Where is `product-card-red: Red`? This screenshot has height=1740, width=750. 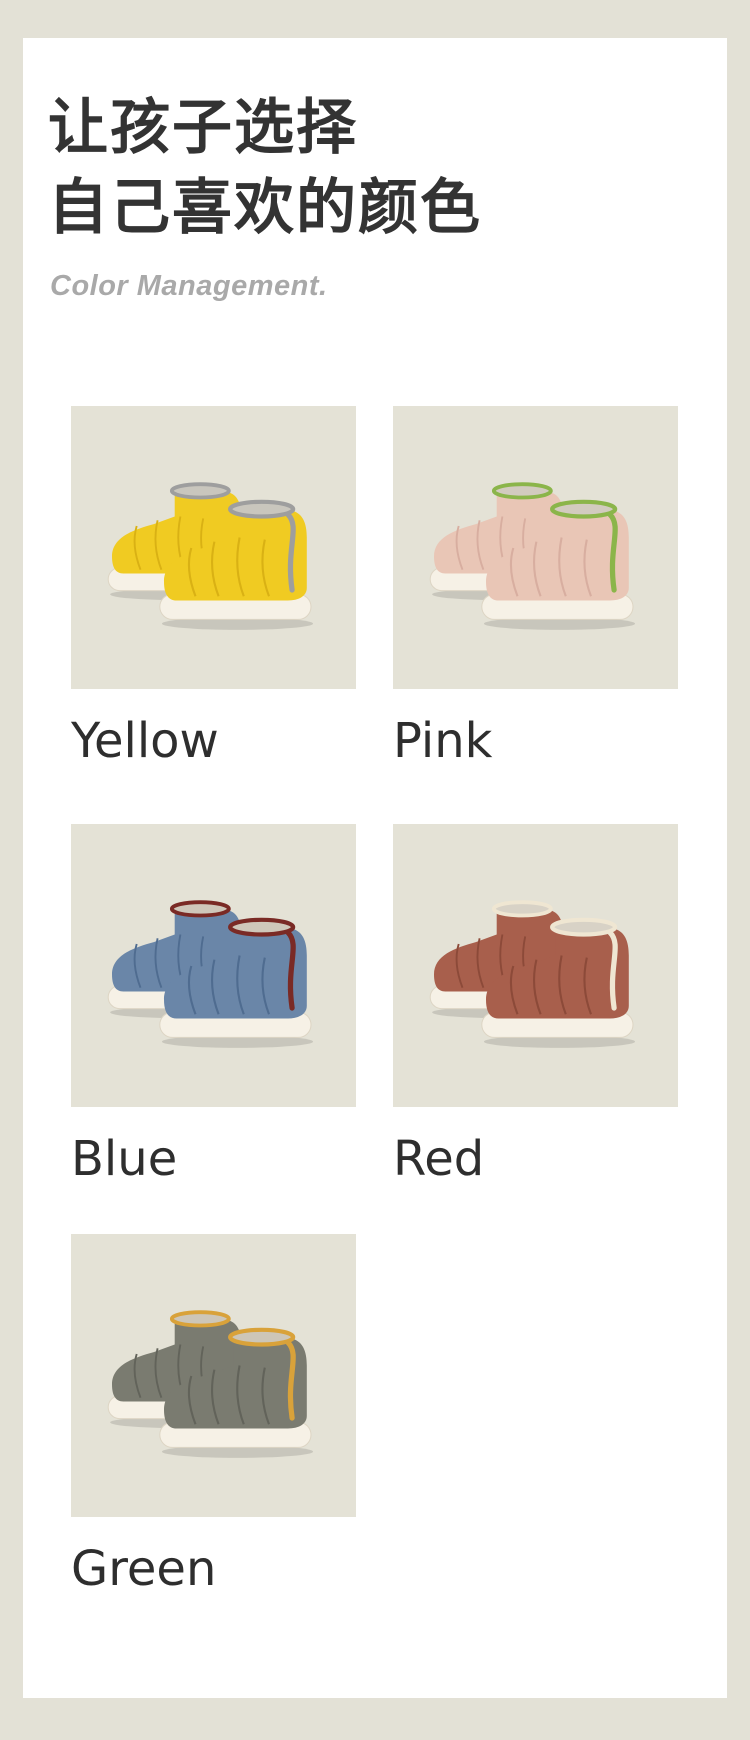 product-card-red: Red is located at coordinates (535, 1005).